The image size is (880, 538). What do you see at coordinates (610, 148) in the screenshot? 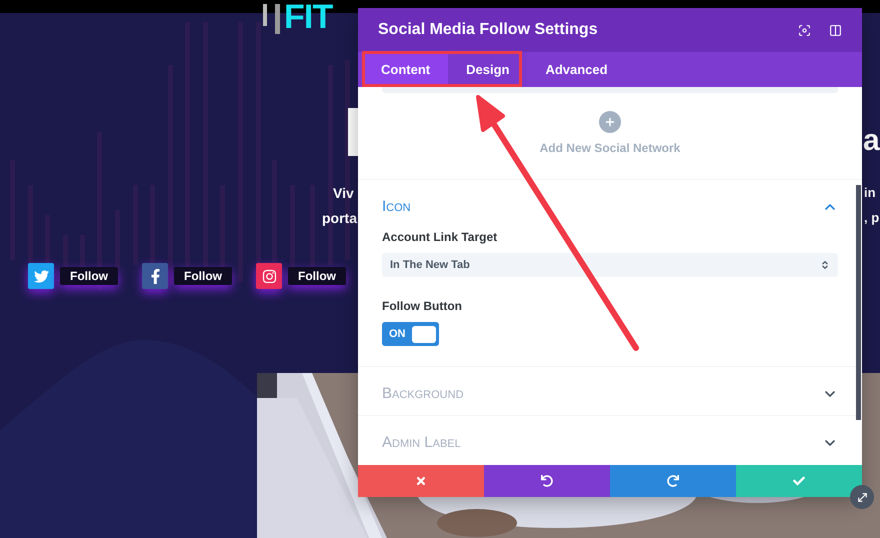
I see `add-network-label: Add New Social Network` at bounding box center [610, 148].